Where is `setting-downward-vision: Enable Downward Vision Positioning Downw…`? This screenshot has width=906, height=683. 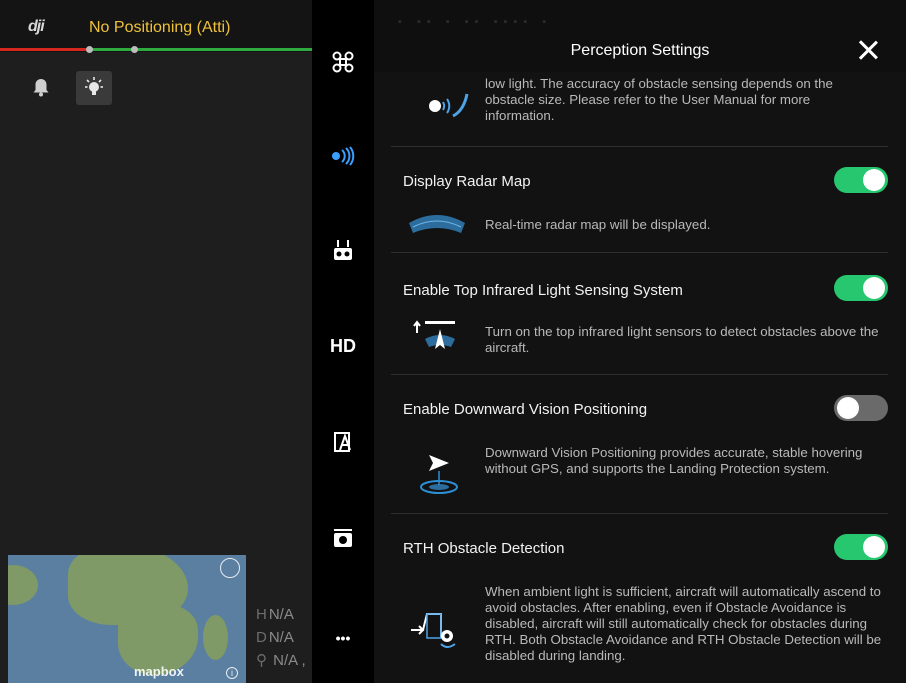
setting-downward-vision: Enable Downward Vision Positioning Downw… is located at coordinates (639, 443).